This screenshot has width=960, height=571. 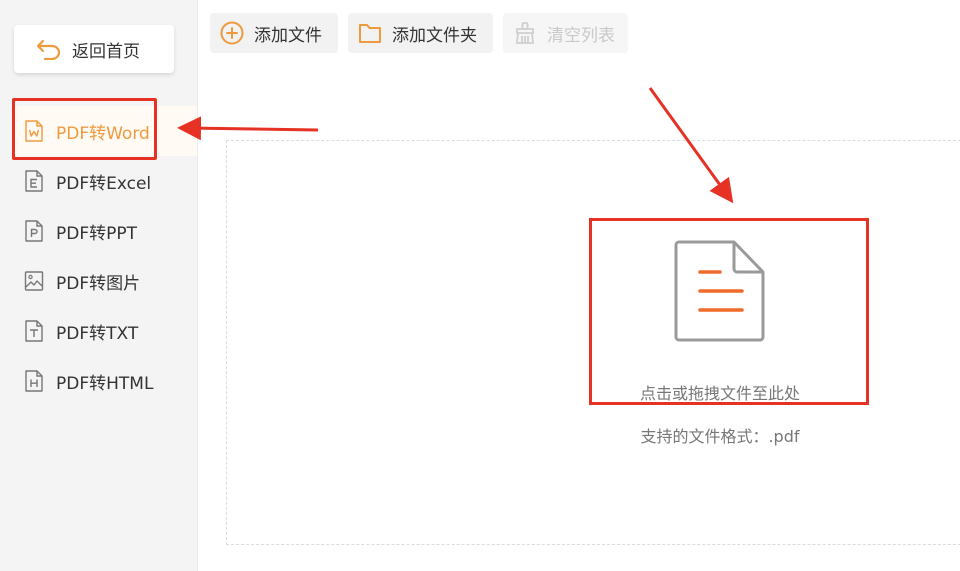 I want to click on sidebar-item-label: PDF转图片, so click(x=98, y=283).